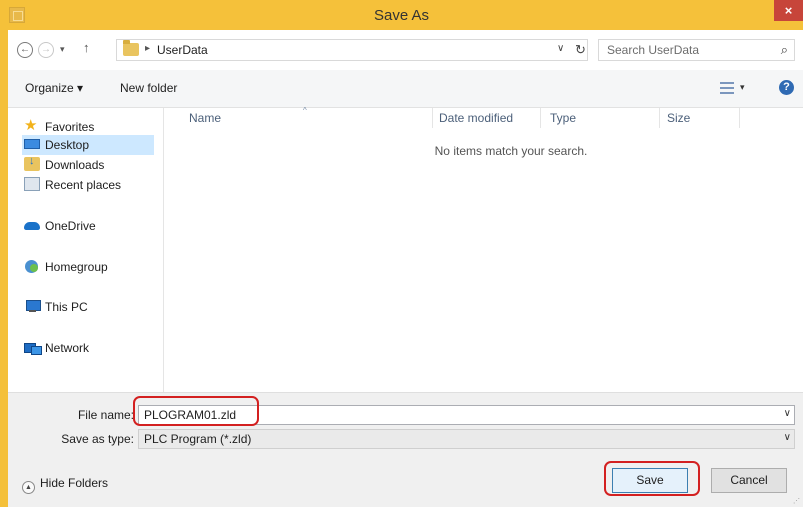 The image size is (803, 507). I want to click on nav-item-label: Desktop, so click(67, 145).